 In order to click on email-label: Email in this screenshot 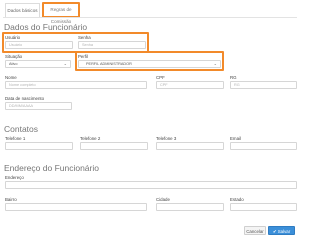, I will do `click(235, 138)`.